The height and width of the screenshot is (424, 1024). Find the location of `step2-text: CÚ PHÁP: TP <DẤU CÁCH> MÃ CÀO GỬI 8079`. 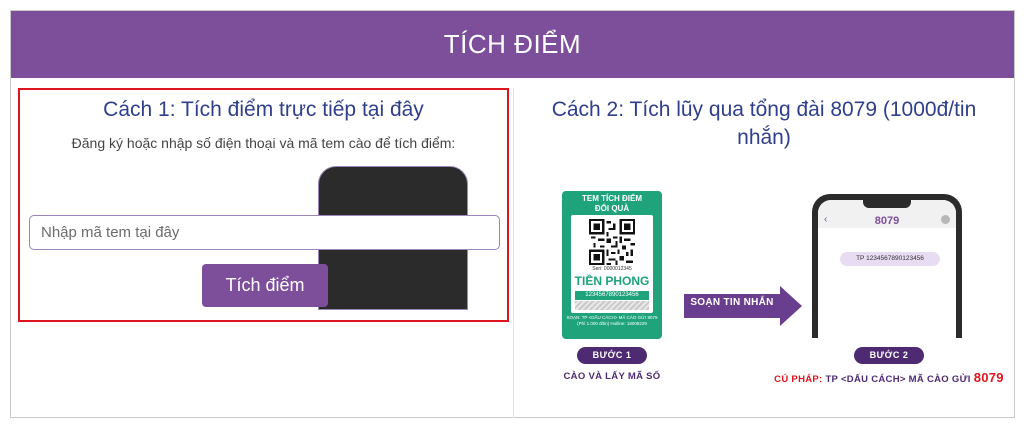

step2-text: CÚ PHÁP: TP <DẤU CÁCH> MÃ CÀO GỬI 8079 is located at coordinates (889, 378).